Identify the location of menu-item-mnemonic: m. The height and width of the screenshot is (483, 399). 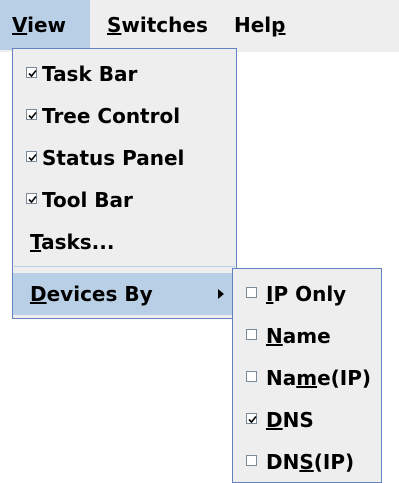
(307, 378).